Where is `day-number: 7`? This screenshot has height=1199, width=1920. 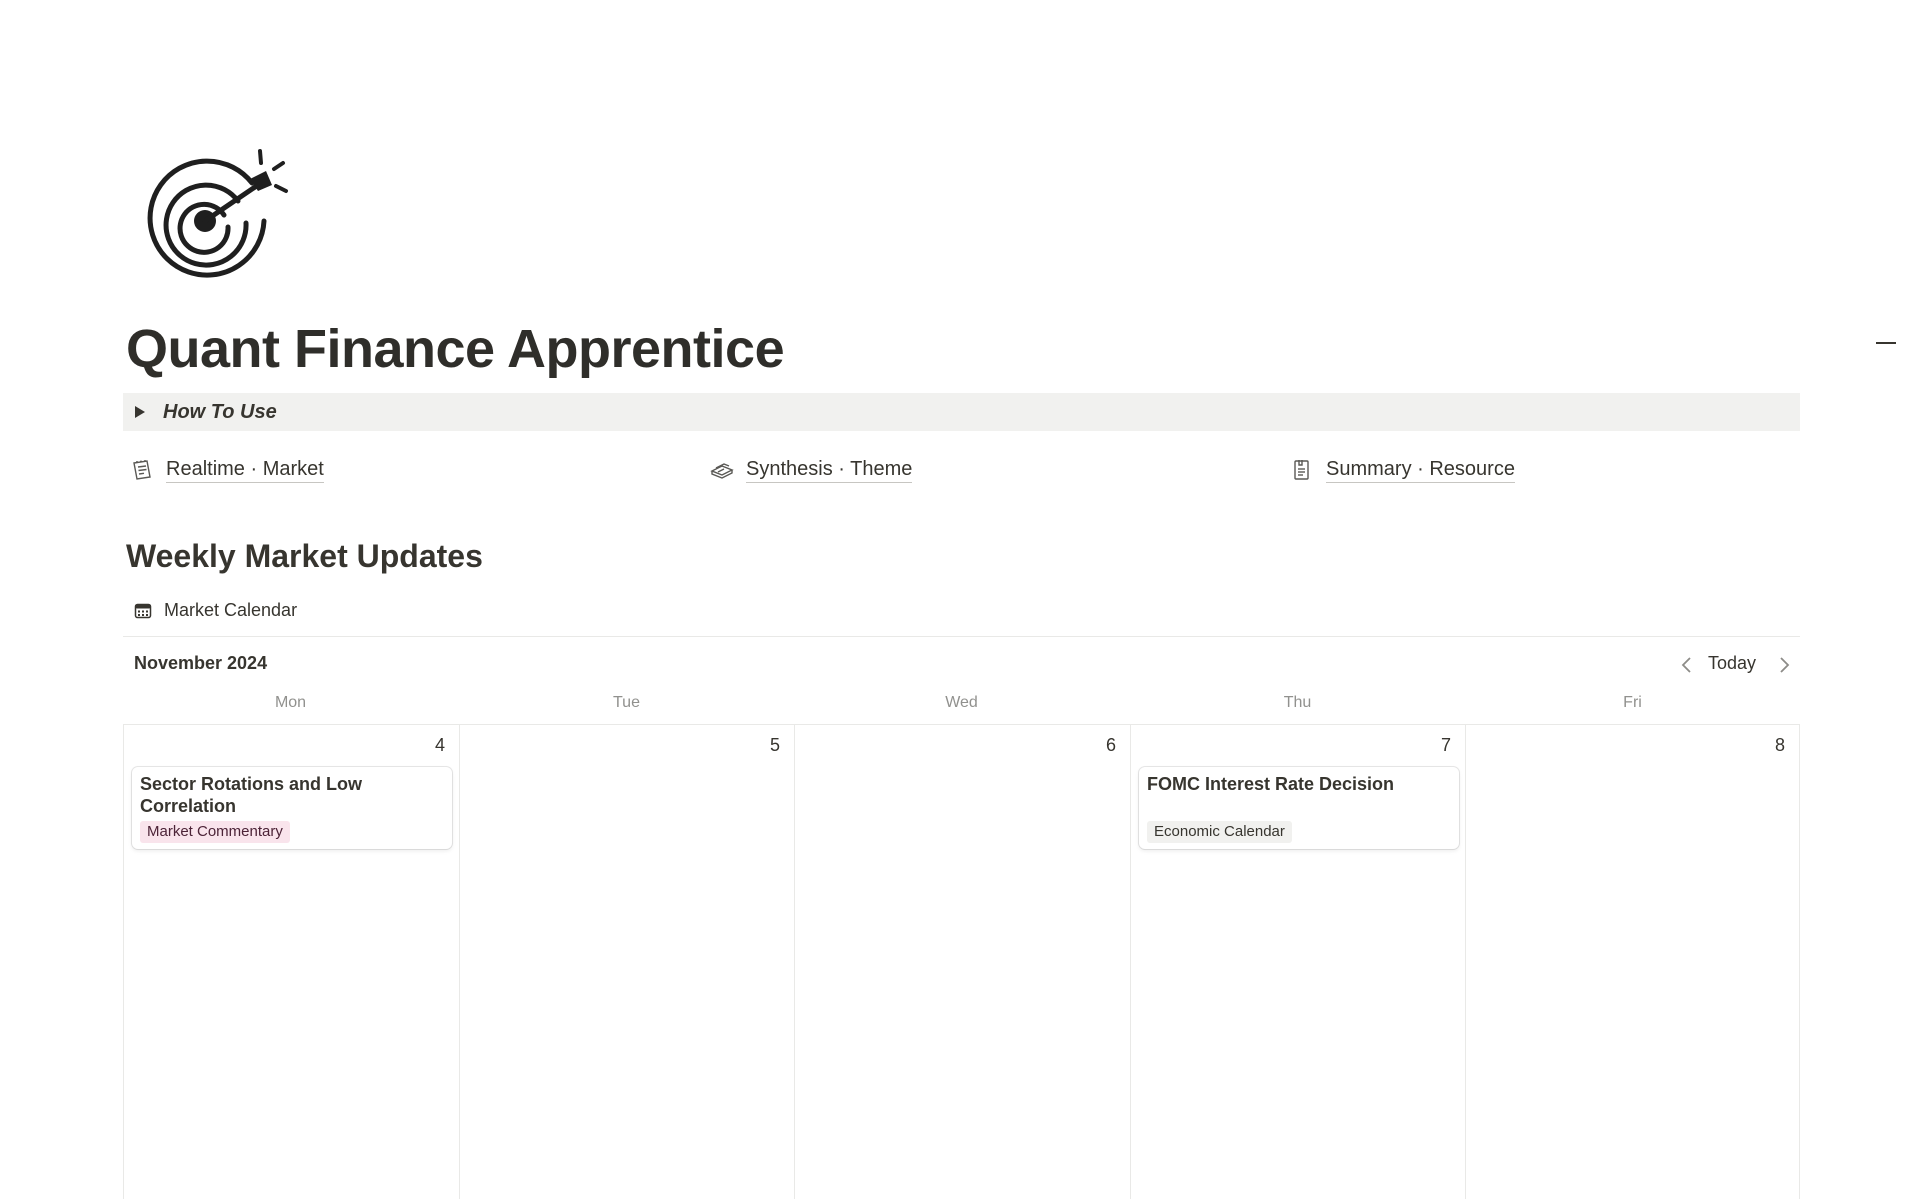 day-number: 7 is located at coordinates (1445, 745).